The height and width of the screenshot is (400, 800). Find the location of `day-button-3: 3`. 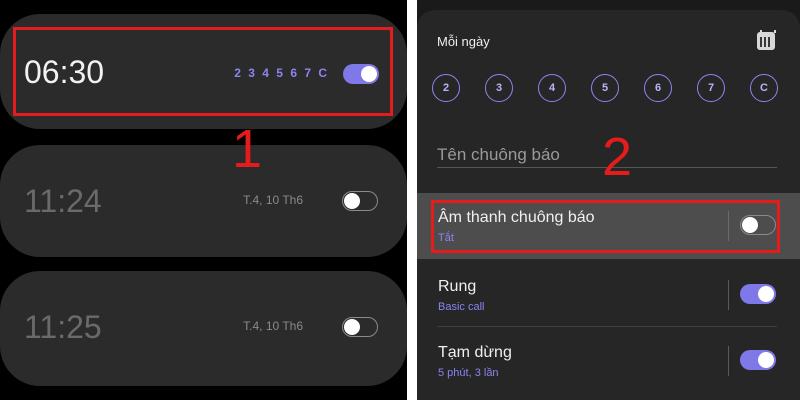

day-button-3: 3 is located at coordinates (499, 88).